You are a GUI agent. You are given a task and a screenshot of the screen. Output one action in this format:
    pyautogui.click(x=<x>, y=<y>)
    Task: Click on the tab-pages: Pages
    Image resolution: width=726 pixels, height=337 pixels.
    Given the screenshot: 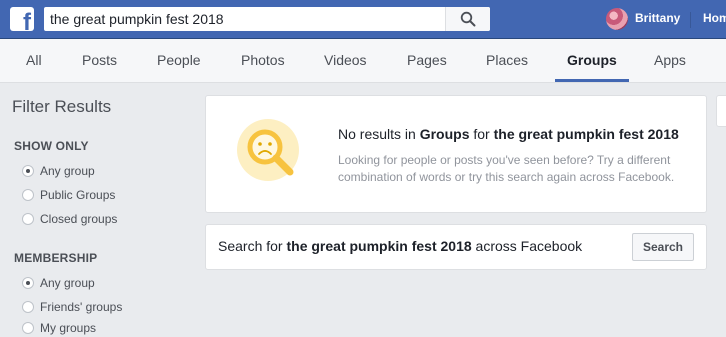 What is the action you would take?
    pyautogui.click(x=427, y=60)
    